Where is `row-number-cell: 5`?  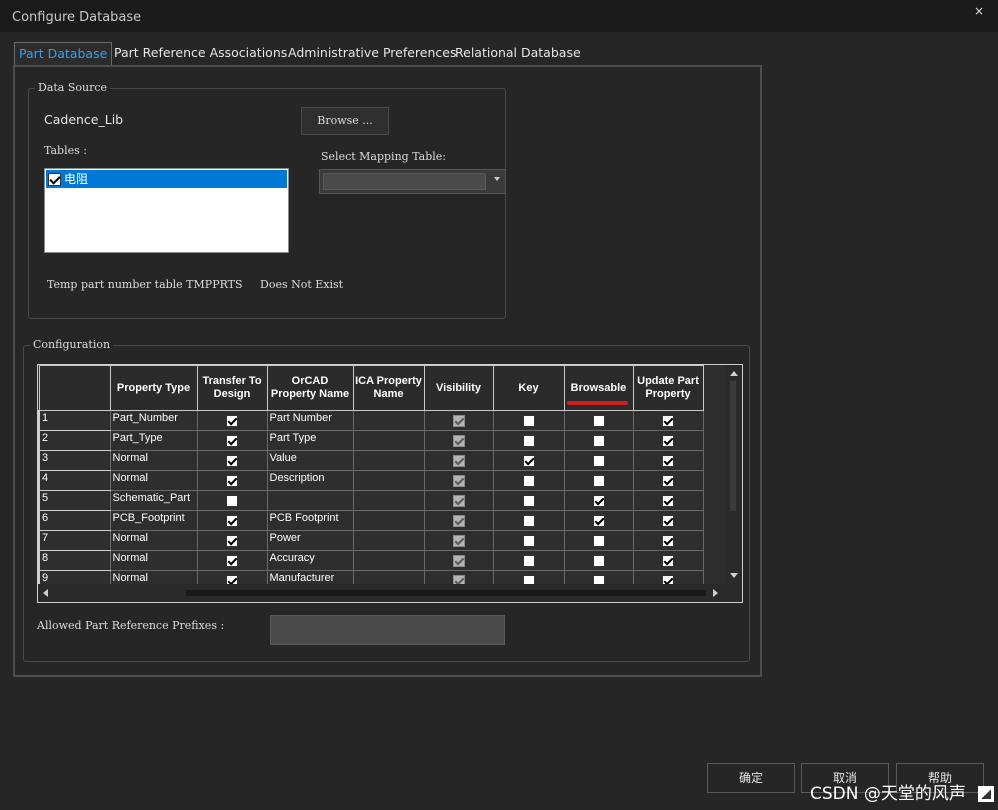
row-number-cell: 5 is located at coordinates (74, 500).